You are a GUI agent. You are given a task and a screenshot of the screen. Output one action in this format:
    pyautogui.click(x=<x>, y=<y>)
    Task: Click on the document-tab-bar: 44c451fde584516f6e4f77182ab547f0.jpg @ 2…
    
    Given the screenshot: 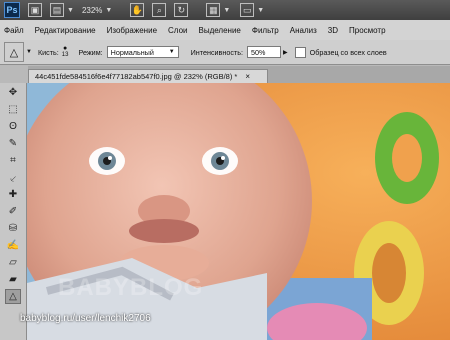 What is the action you would take?
    pyautogui.click(x=239, y=74)
    